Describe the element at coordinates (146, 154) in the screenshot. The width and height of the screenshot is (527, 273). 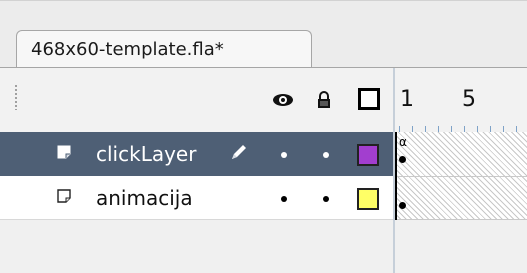
I see `layer-name: clickLayer` at that location.